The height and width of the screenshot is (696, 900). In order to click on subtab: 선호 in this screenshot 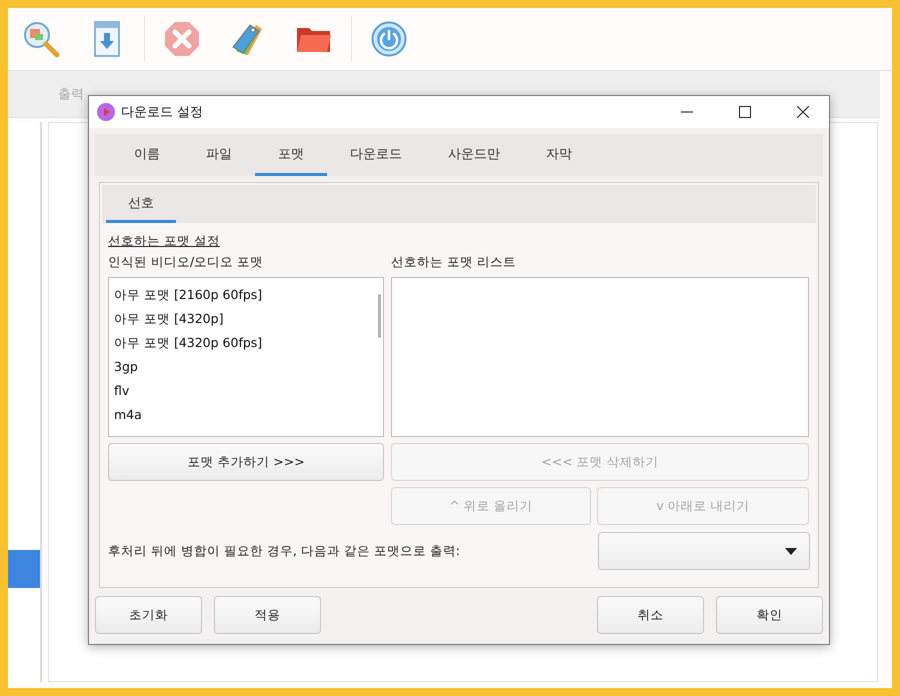, I will do `click(141, 204)`.